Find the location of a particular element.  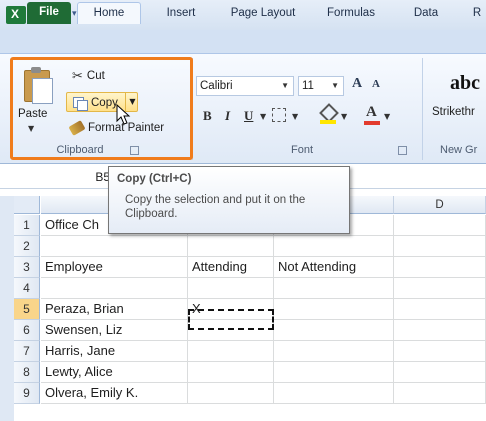

font-color-dropdown-icon: ▼ is located at coordinates (387, 116).